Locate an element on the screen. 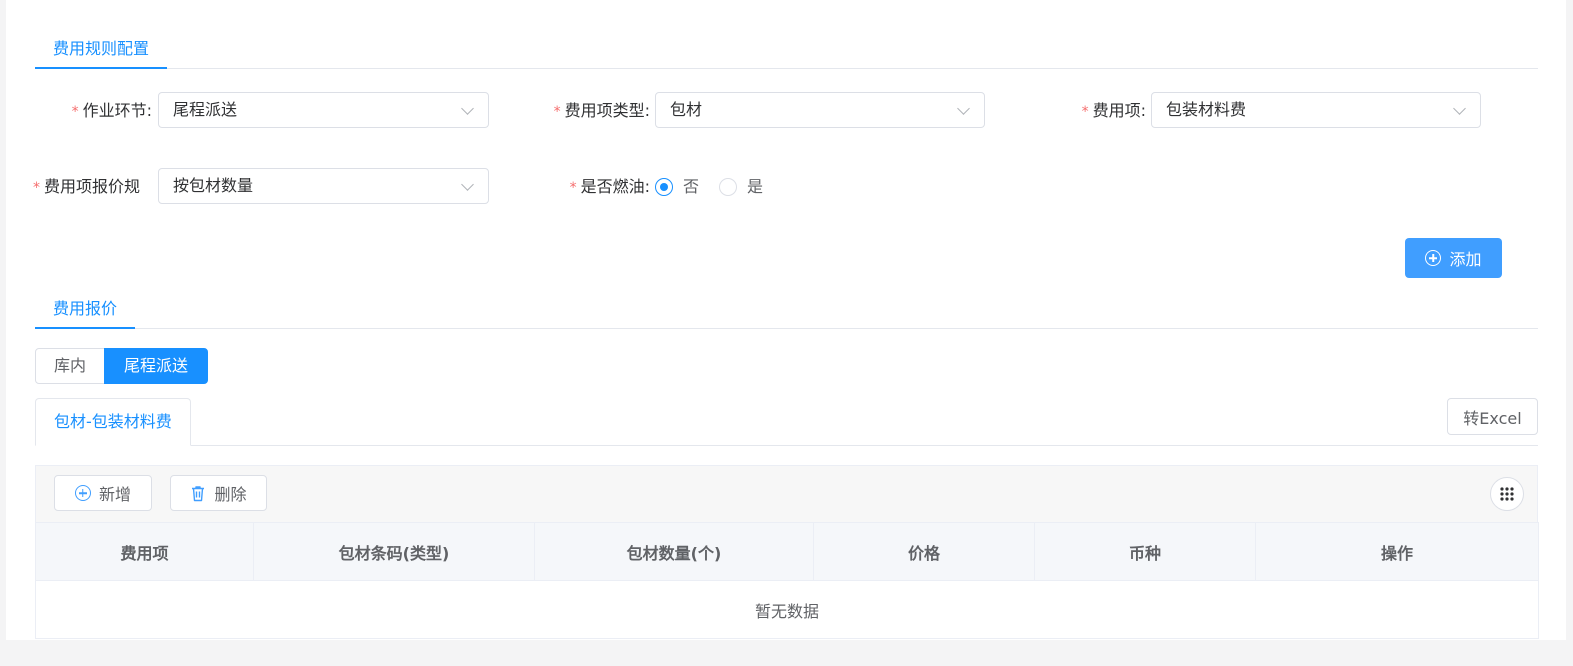 This screenshot has height=666, width=1573. fuel-radio-yes is located at coordinates (728, 187).